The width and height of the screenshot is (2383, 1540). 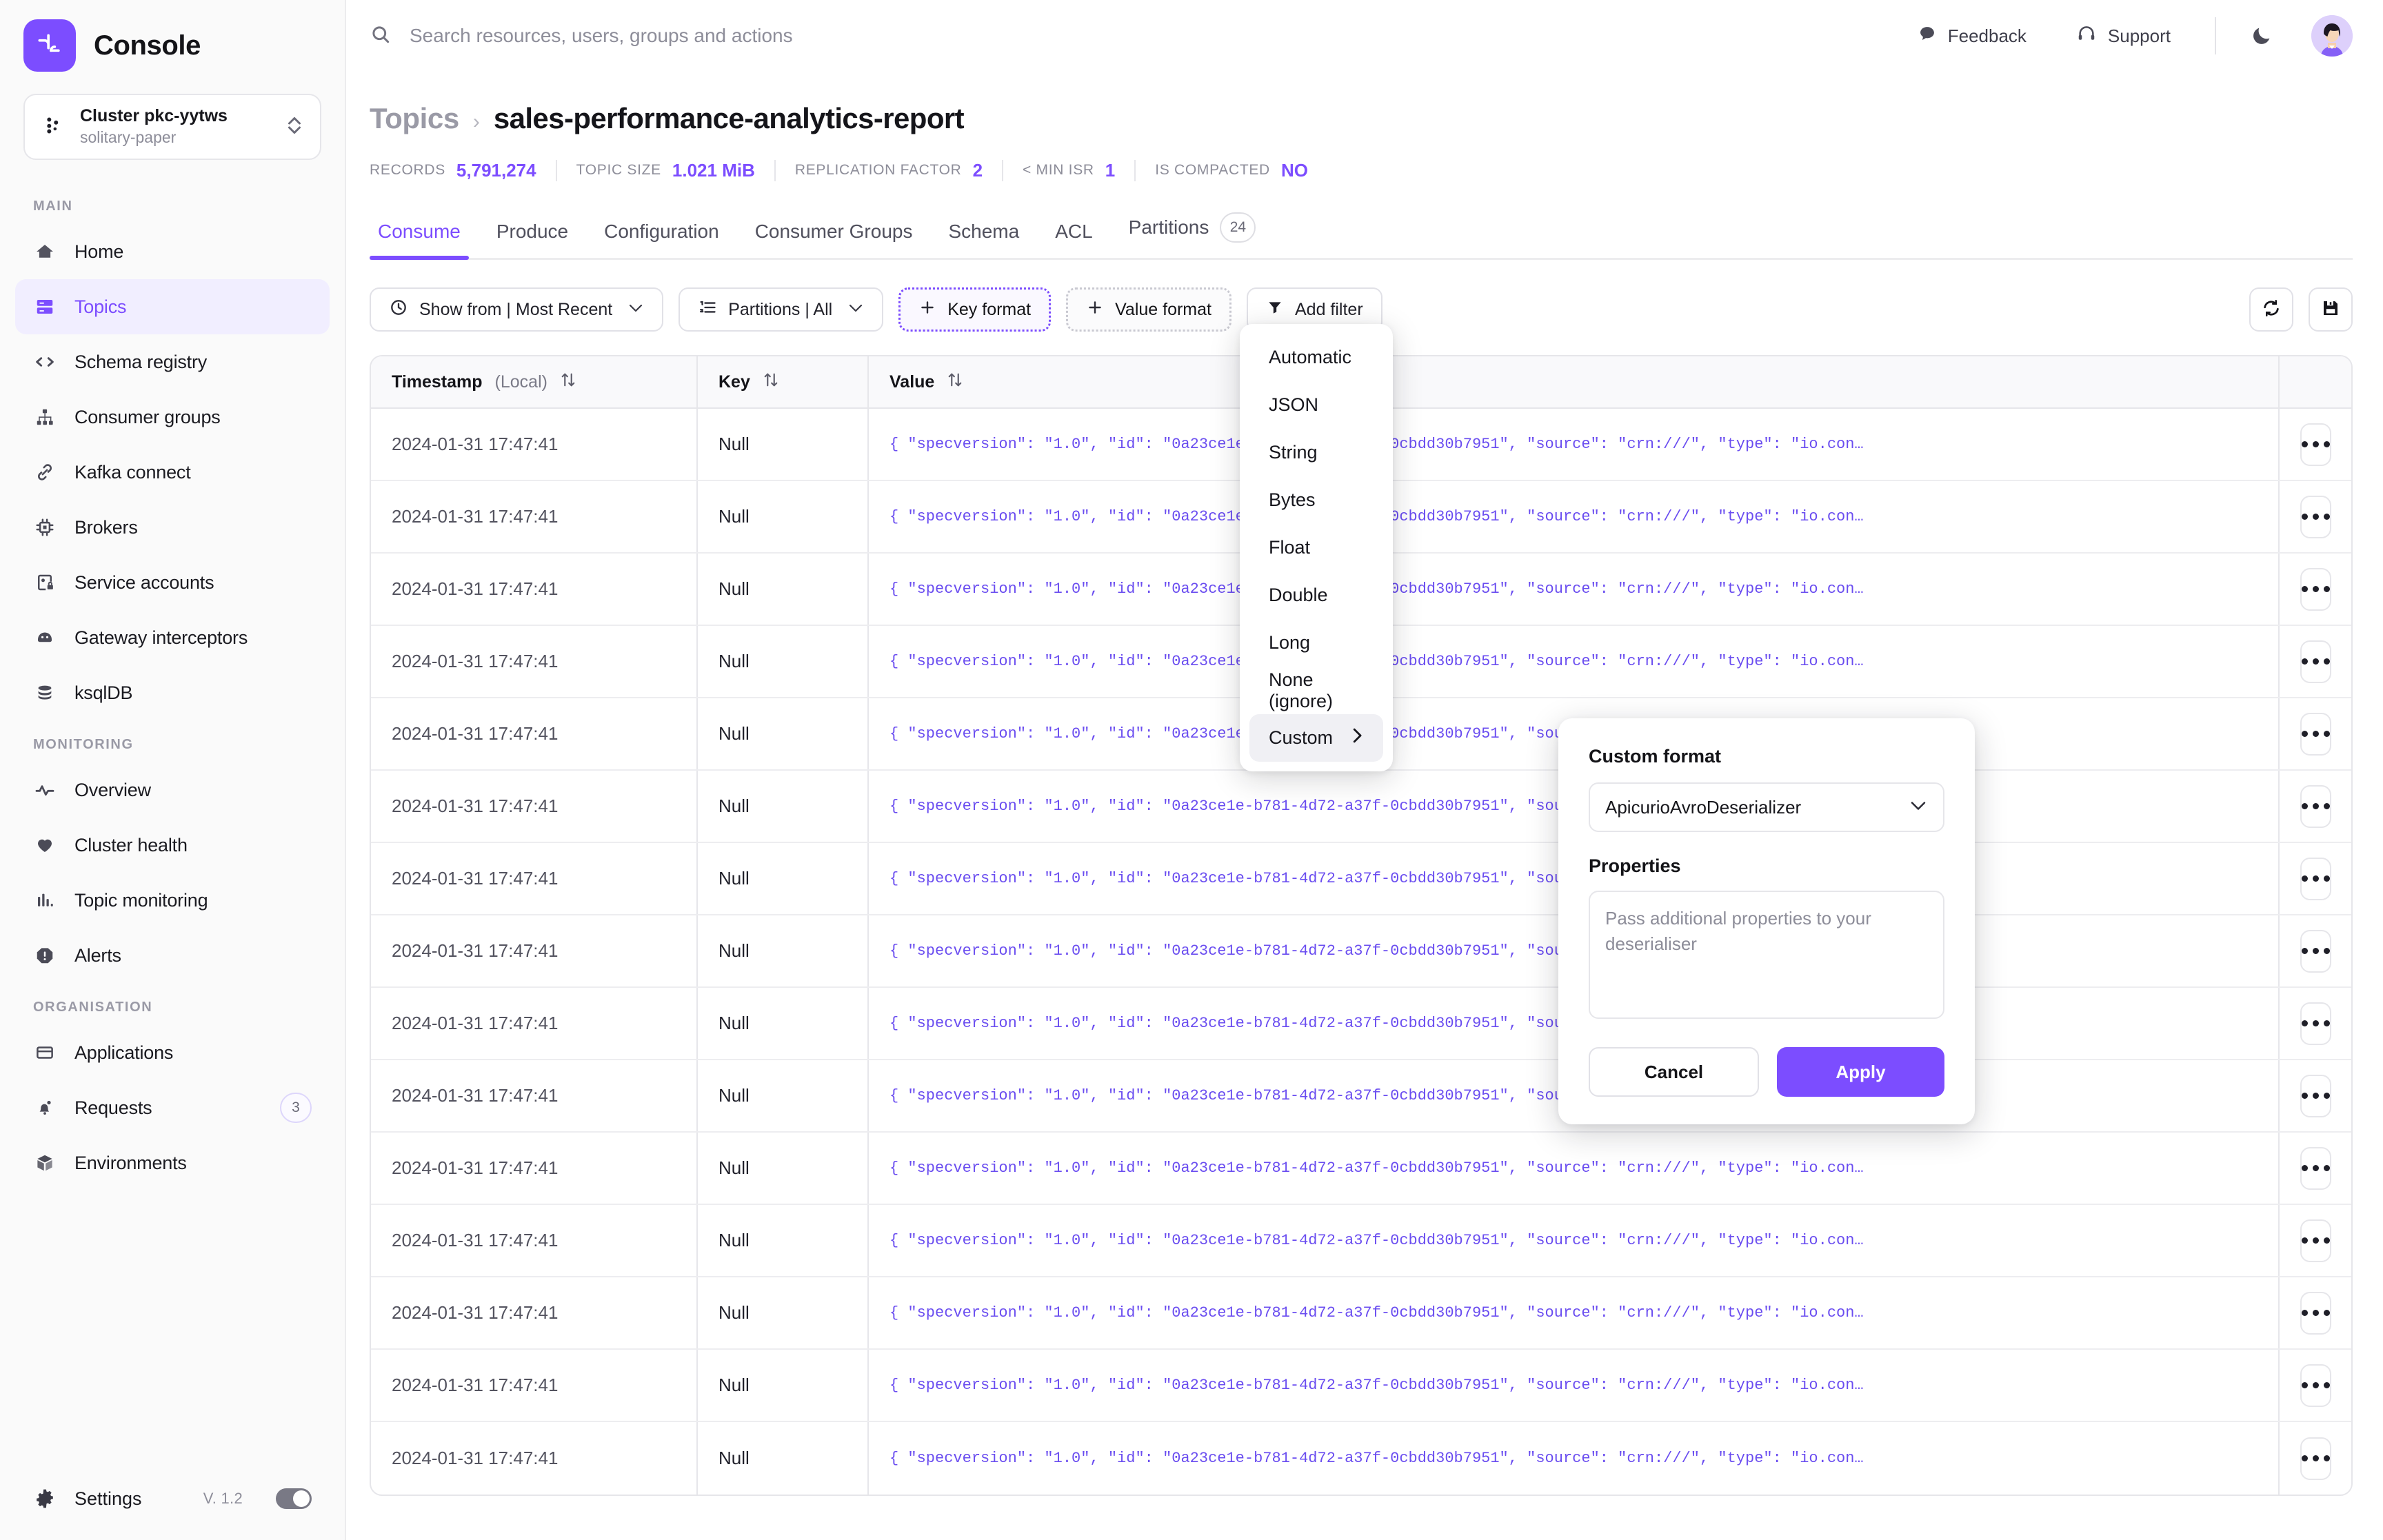 I want to click on sidebar-item-consumer-groups: Consumer groups, so click(x=172, y=417).